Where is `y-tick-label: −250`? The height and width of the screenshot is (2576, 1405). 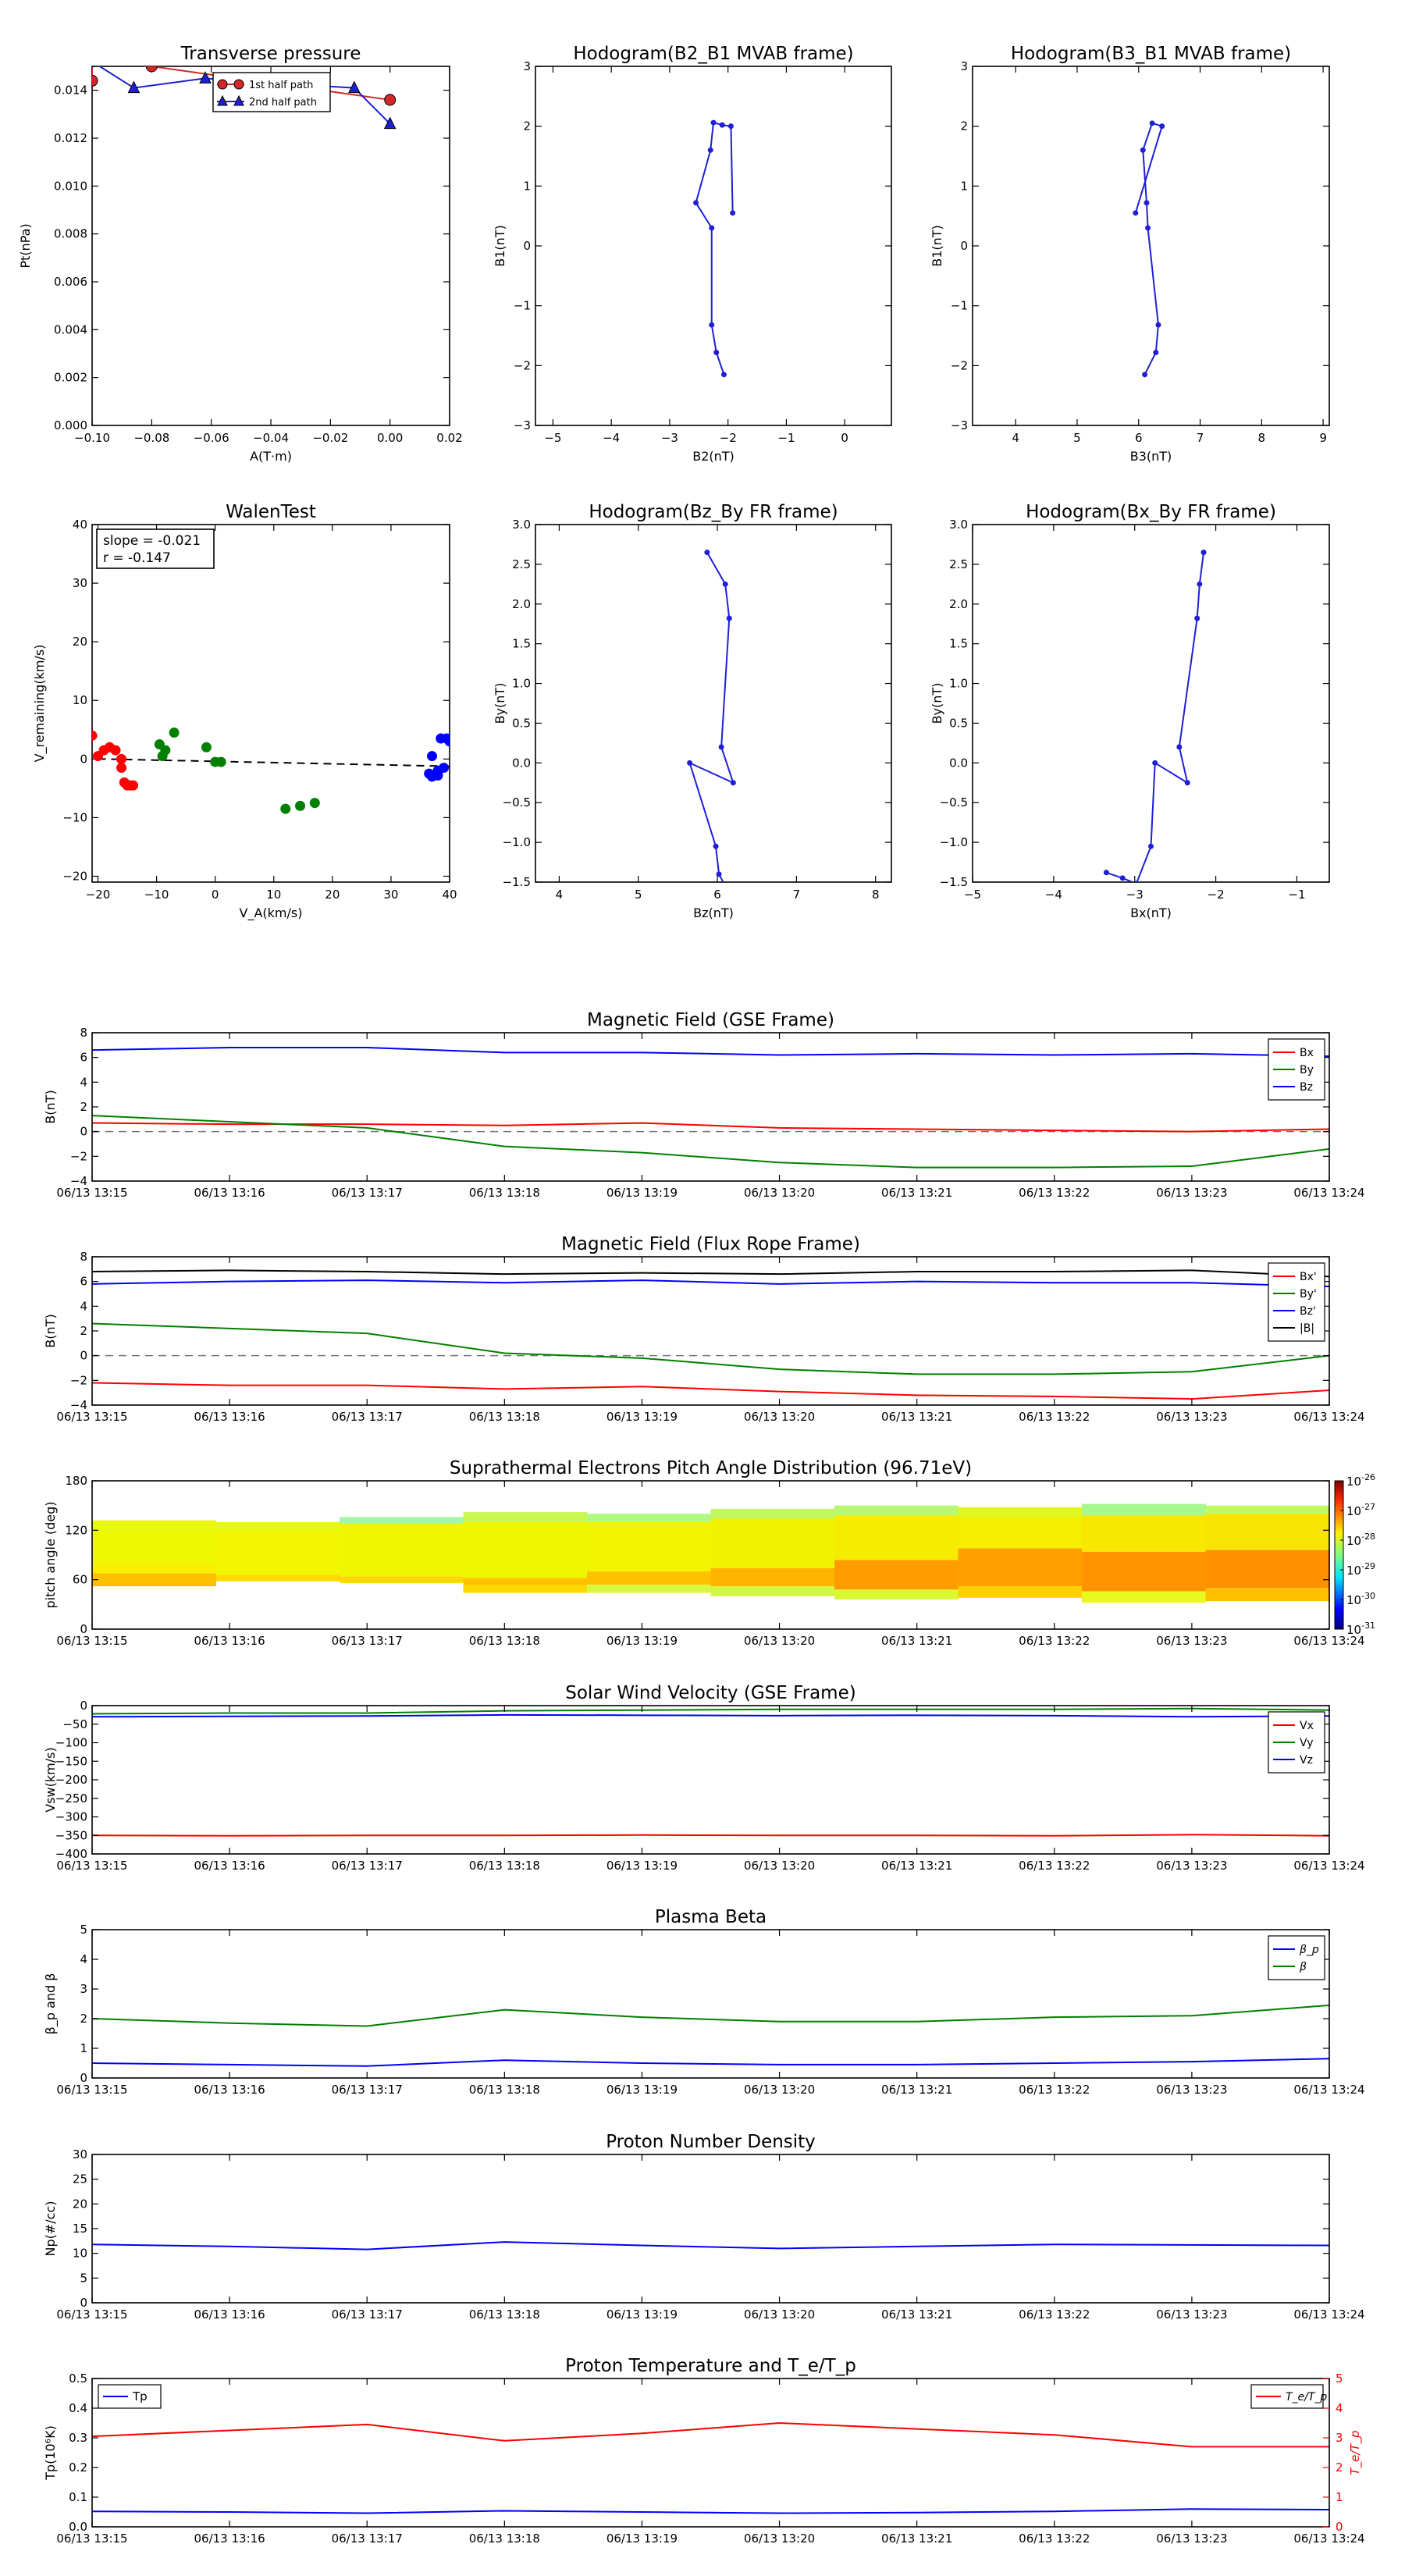 y-tick-label: −250 is located at coordinates (71, 1798).